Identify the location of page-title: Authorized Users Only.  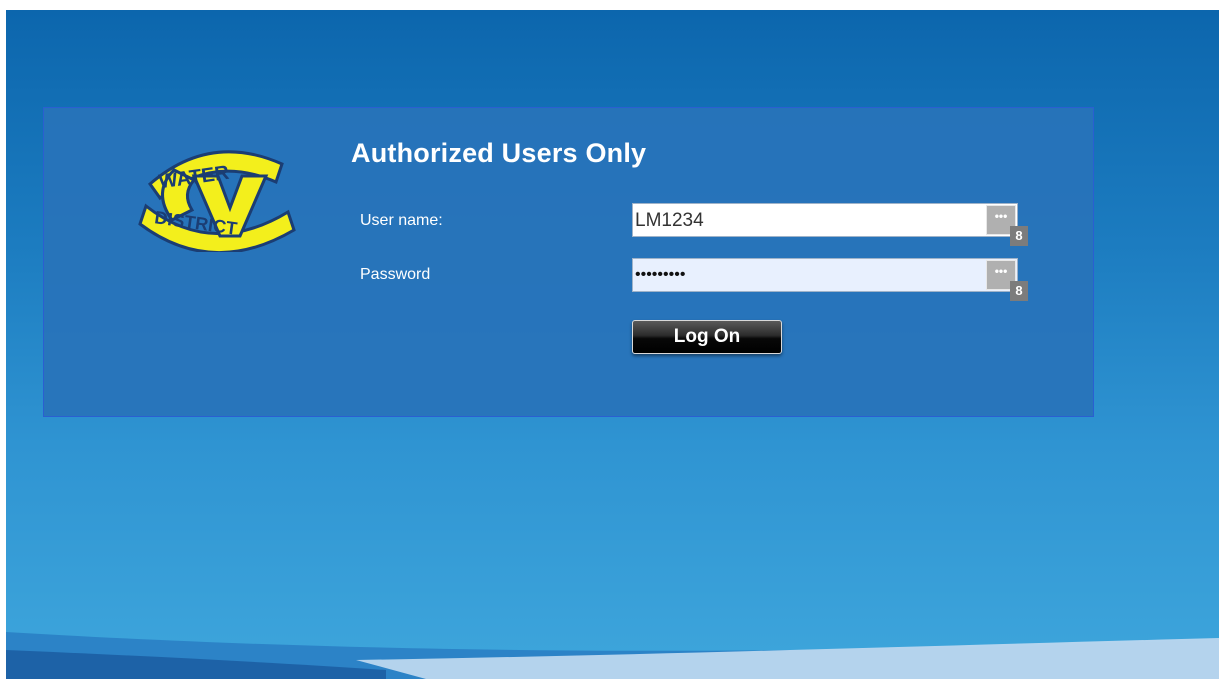
(499, 153).